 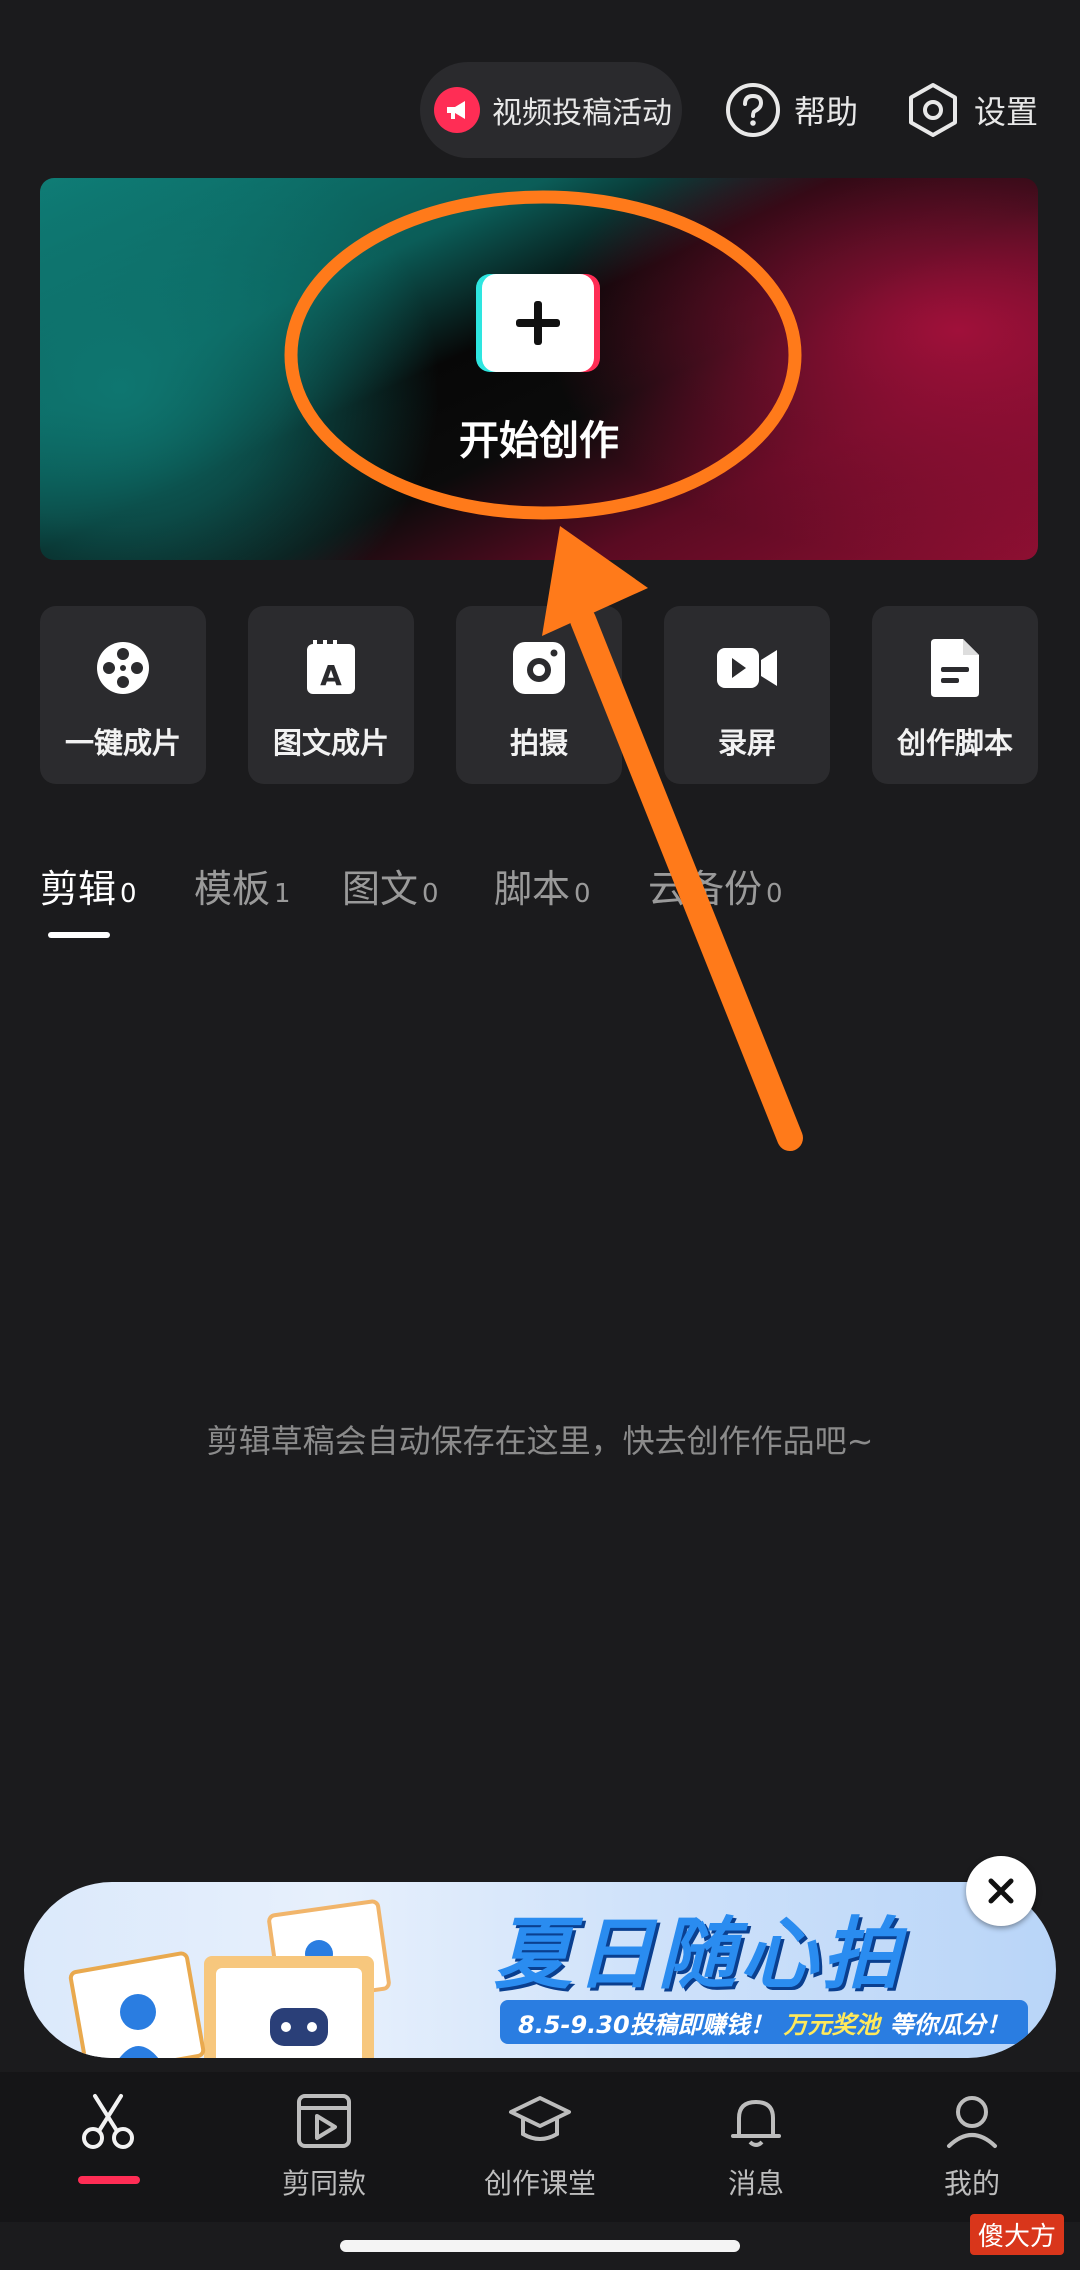 What do you see at coordinates (323, 2183) in the screenshot?
I see `nav-label: 剪同款` at bounding box center [323, 2183].